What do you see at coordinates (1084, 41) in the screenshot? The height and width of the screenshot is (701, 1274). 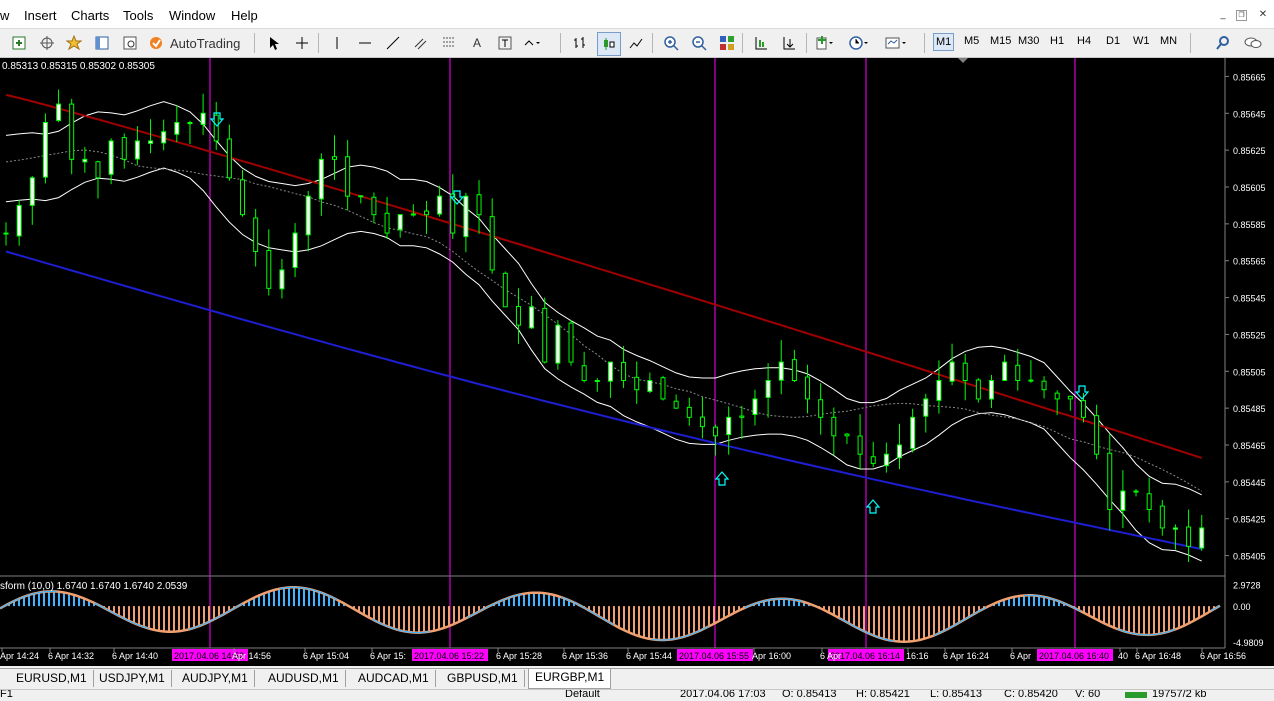 I see `timeframe-h4: H4` at bounding box center [1084, 41].